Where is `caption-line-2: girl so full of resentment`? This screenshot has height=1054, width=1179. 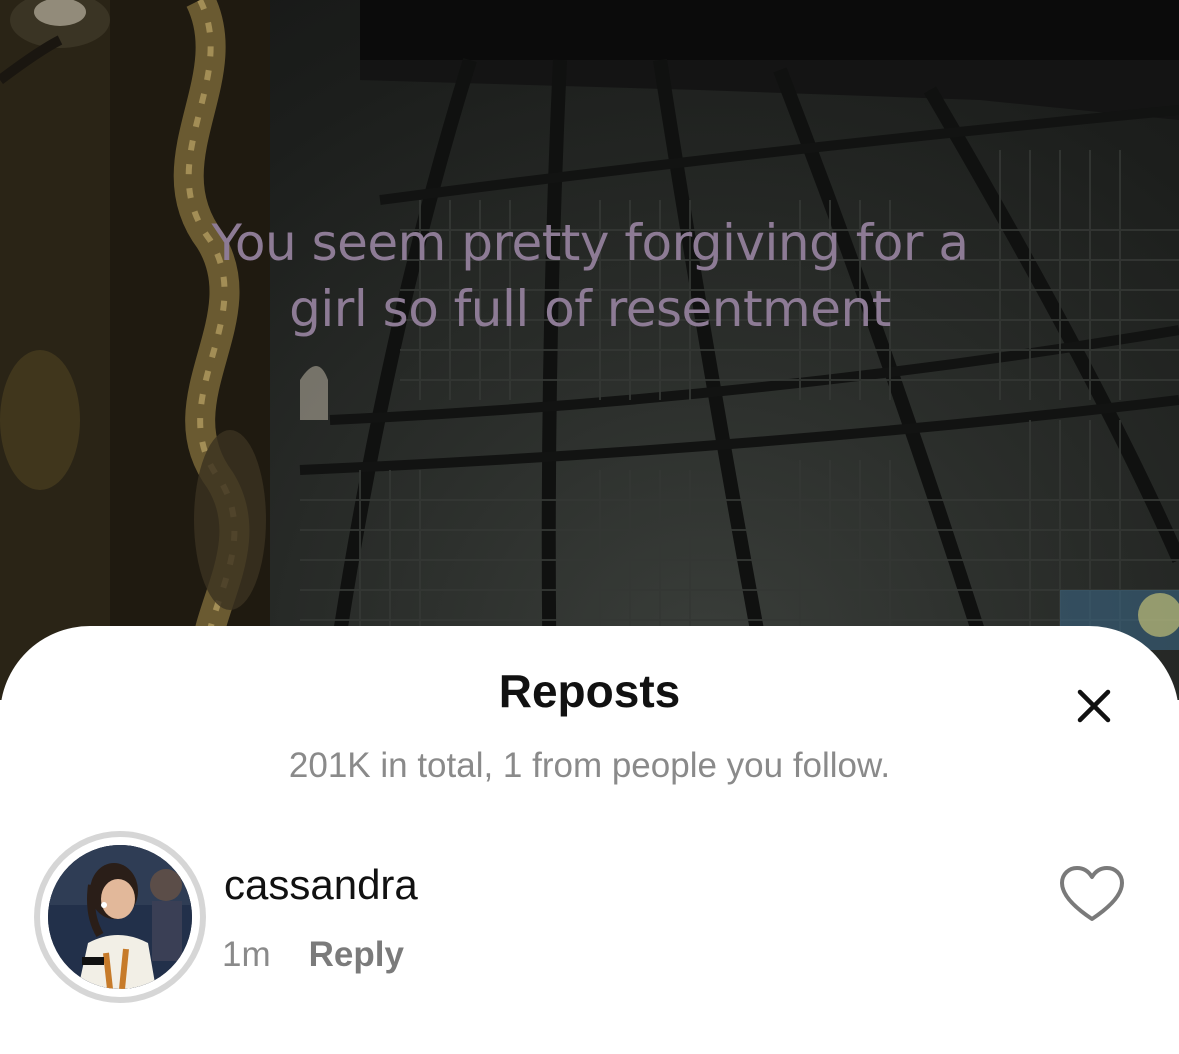
caption-line-2: girl so full of resentment is located at coordinates (590, 309).